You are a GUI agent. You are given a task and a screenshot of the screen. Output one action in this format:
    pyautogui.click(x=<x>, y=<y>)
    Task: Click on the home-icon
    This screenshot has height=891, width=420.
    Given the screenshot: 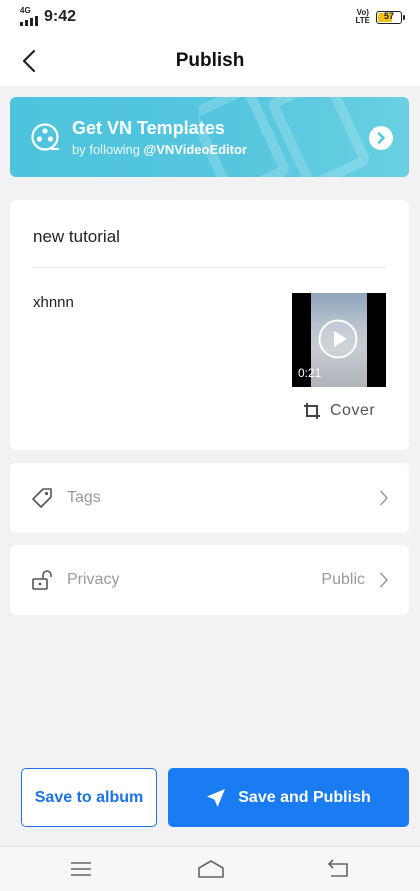 What is the action you would take?
    pyautogui.click(x=211, y=869)
    